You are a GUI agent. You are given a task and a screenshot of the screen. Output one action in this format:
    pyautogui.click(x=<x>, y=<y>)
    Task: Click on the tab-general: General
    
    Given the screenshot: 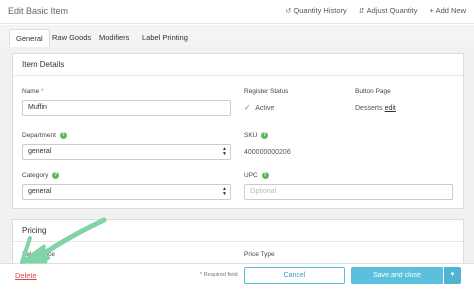 What is the action you would take?
    pyautogui.click(x=29, y=38)
    